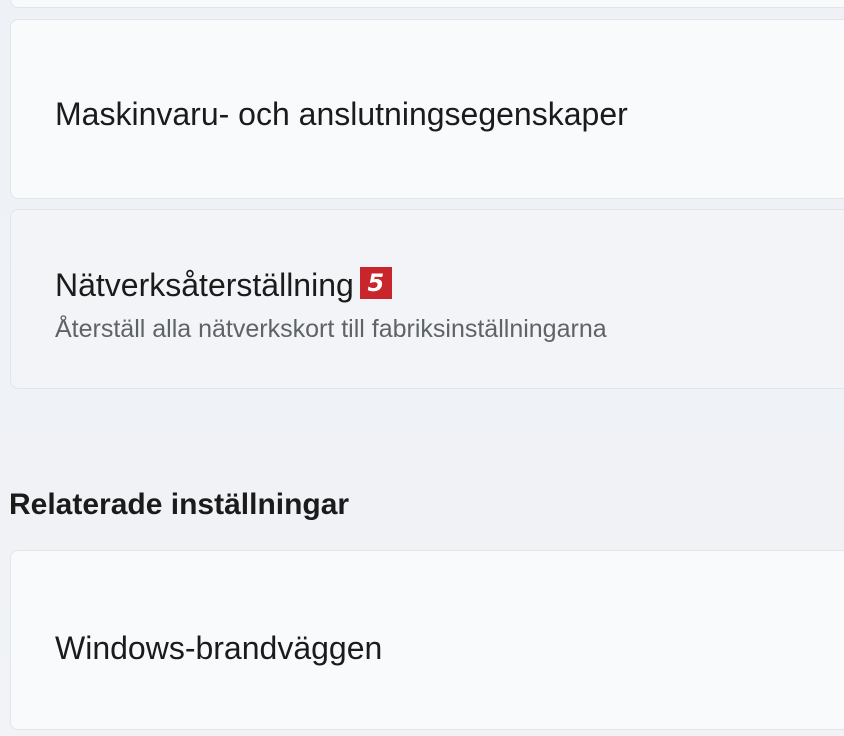 The image size is (844, 736). Describe the element at coordinates (427, 4) in the screenshot. I see `settings-card-partial` at that location.